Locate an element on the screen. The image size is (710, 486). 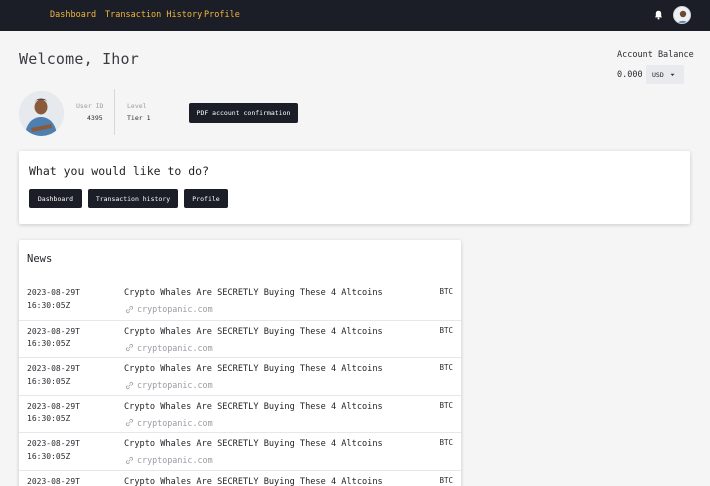
top-navbar: Dashboard Transaction History Profile is located at coordinates (355, 15).